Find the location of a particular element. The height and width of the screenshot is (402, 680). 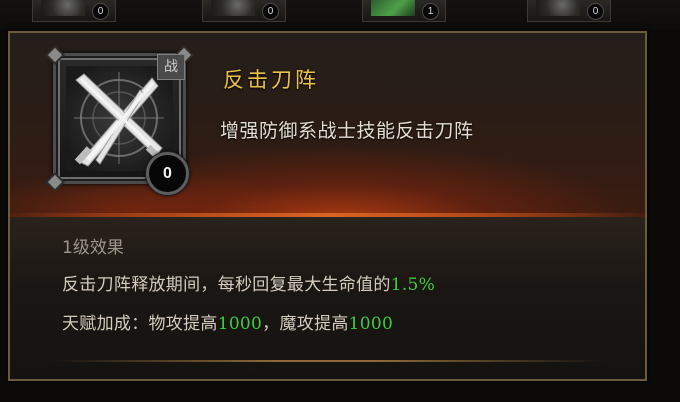

talent-slot-selected: 1 is located at coordinates (404, 11).